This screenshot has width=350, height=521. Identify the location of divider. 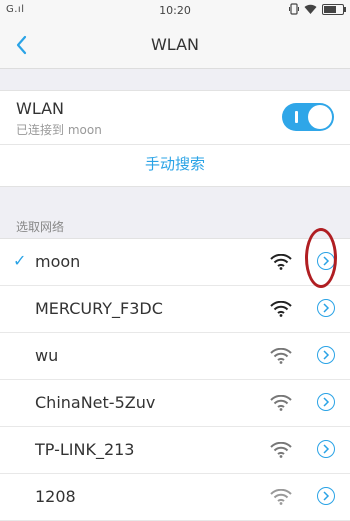
(175, 144).